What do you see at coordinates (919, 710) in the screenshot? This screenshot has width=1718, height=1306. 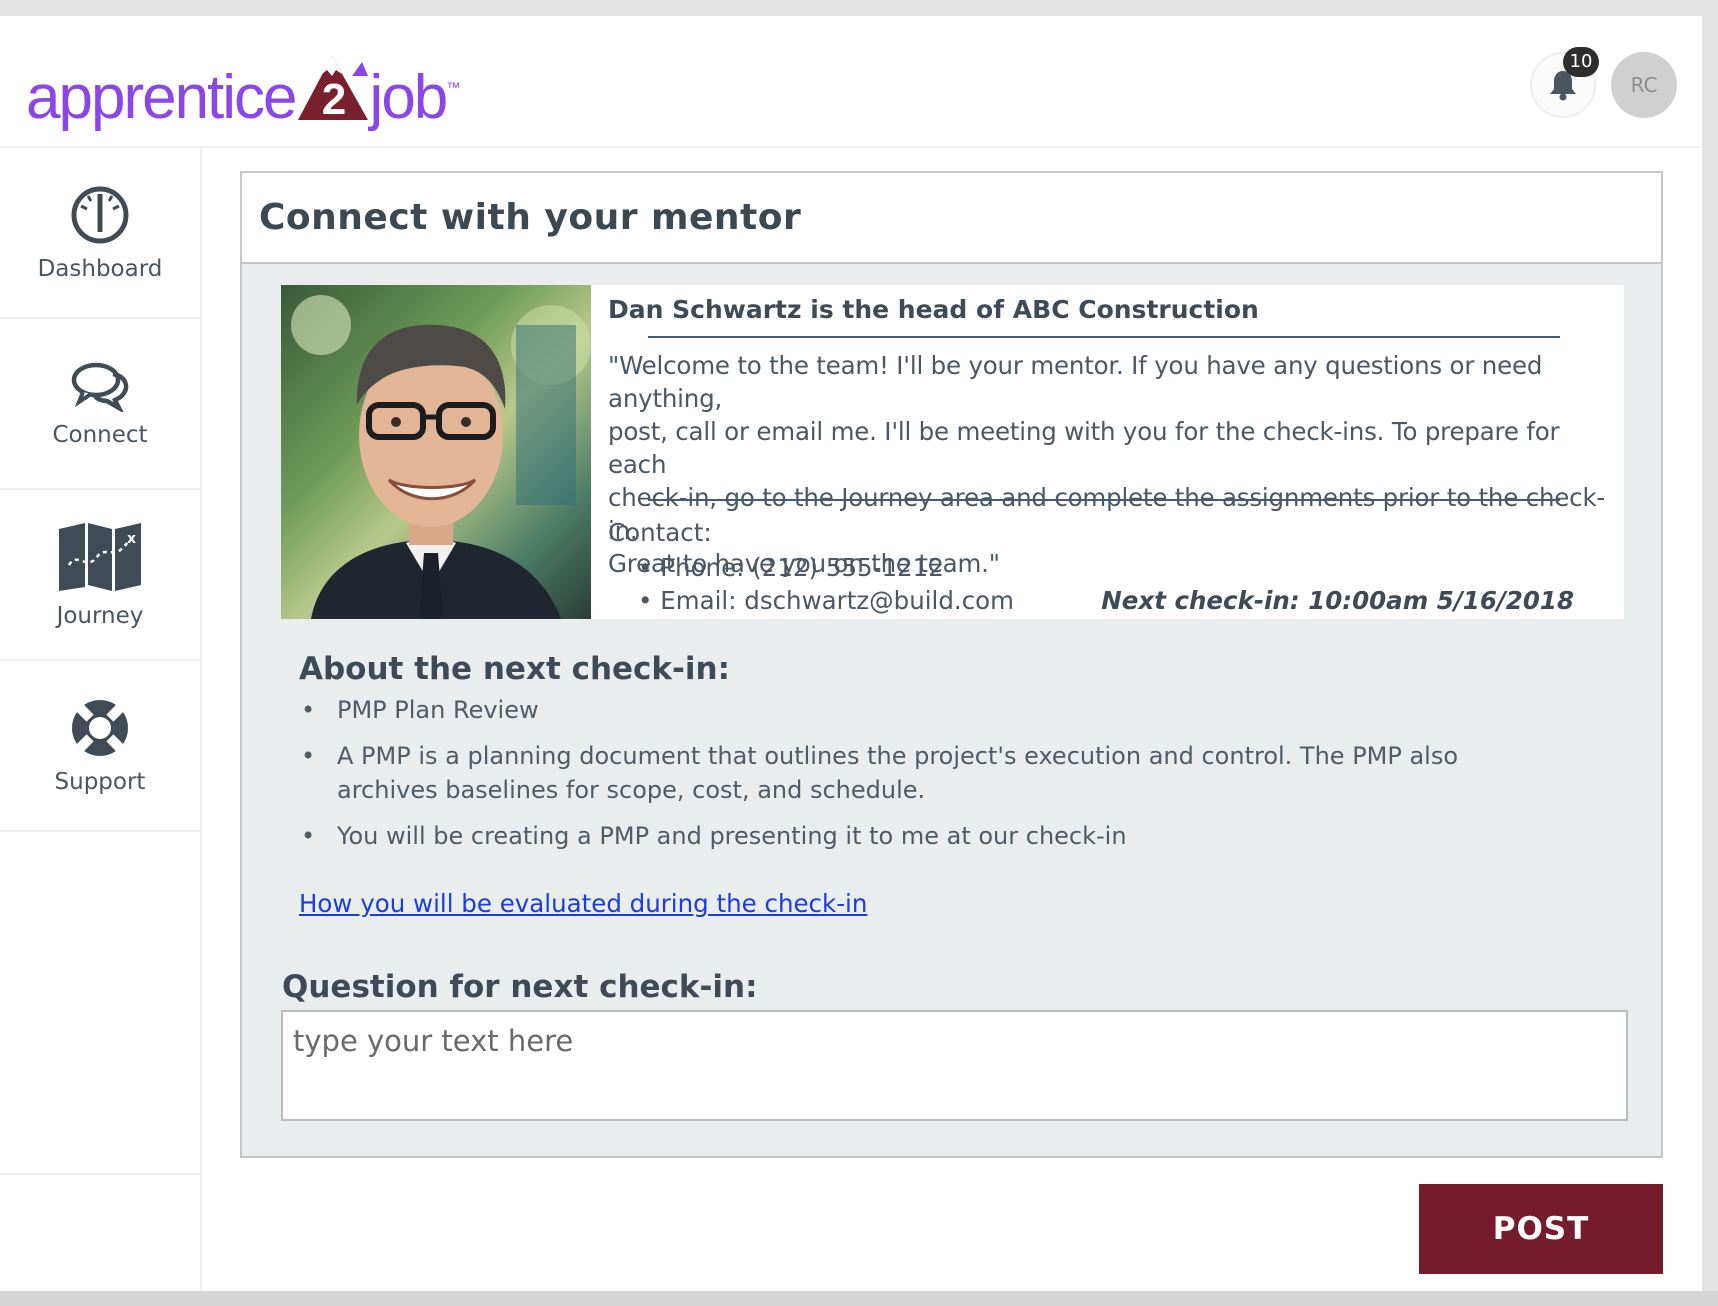 I see `list-item: PMP Plan Review` at bounding box center [919, 710].